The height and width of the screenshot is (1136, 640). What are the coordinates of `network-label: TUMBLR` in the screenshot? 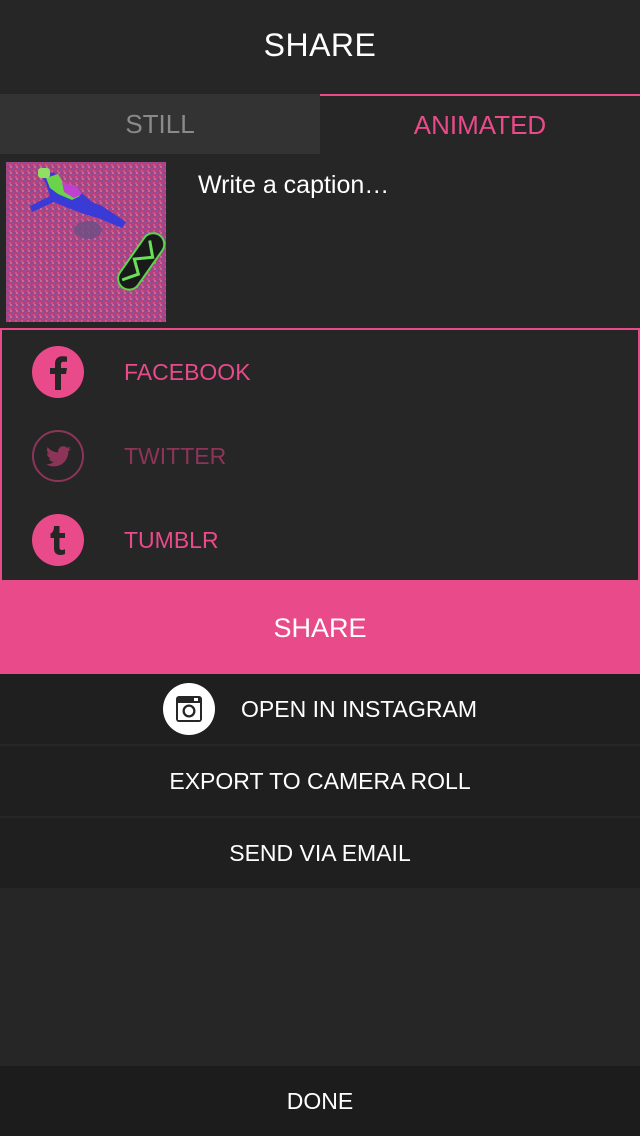 It's located at (171, 539).